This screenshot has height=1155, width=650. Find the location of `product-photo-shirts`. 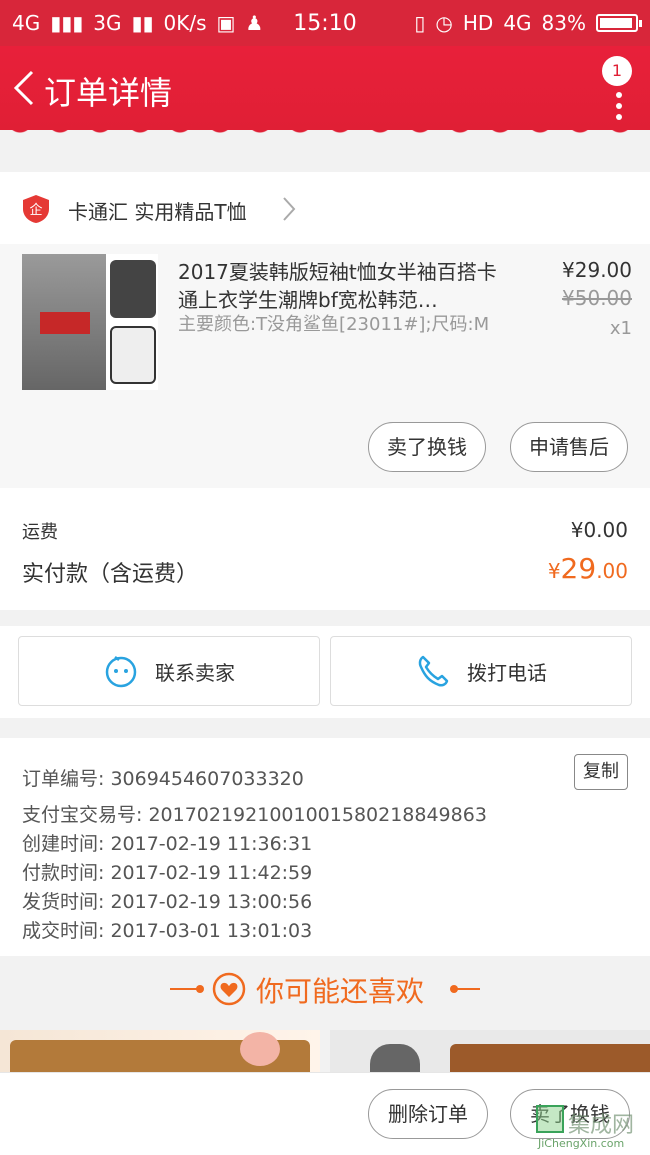

product-photo-shirts is located at coordinates (132, 322).